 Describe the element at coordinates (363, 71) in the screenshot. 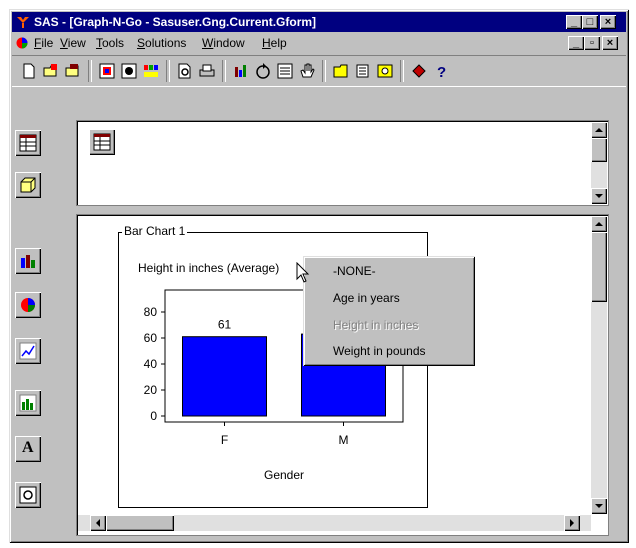

I see `library-icon` at that location.